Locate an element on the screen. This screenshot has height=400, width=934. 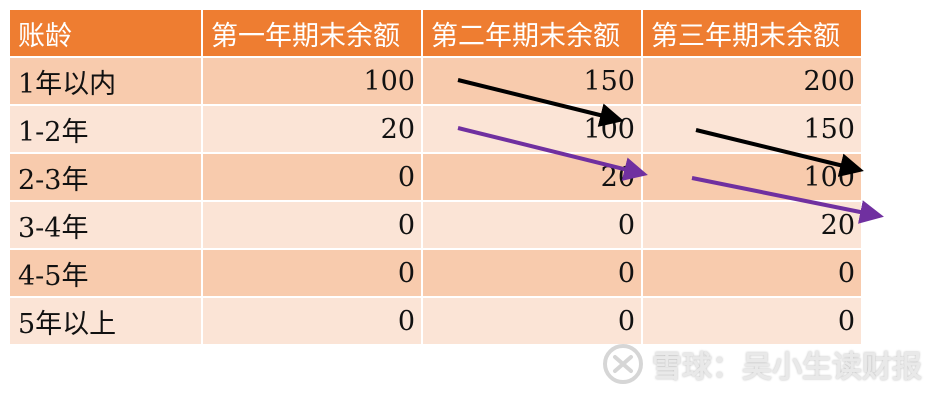
row-label: 3-4年 is located at coordinates (105, 225).